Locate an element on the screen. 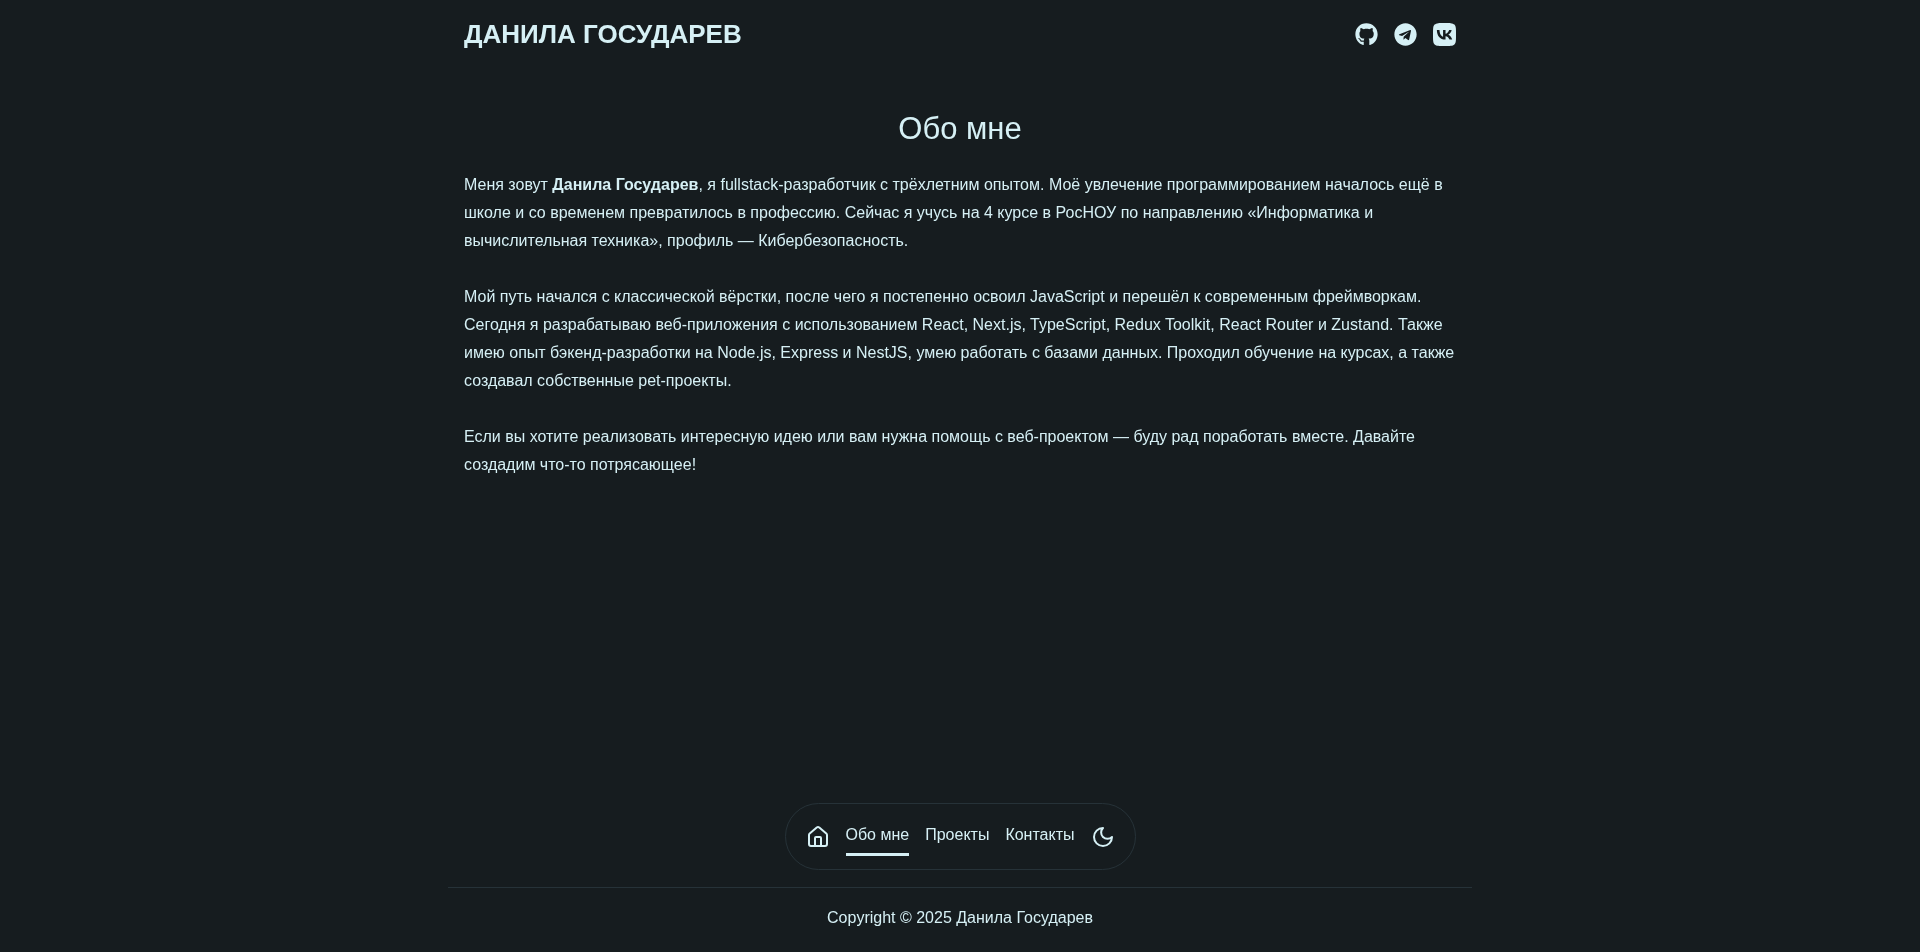  paragraph: Мой путь начался с классической вёрстки, после чего я постепенно освоил JavaScript и перешёл к современным фреймворкам. Сегодня я разрабатываю веб-приложения с использованием React, Next.js, TypeScript, Redux Toolkit, React Router и Zustand. Также имею опыт бэкенд-разработки на Node.js, Express и NestJS, умею работать с базами данных. Проходил обучение на курсах, а также создавал собственные pet-проекты. is located at coordinates (960, 338).